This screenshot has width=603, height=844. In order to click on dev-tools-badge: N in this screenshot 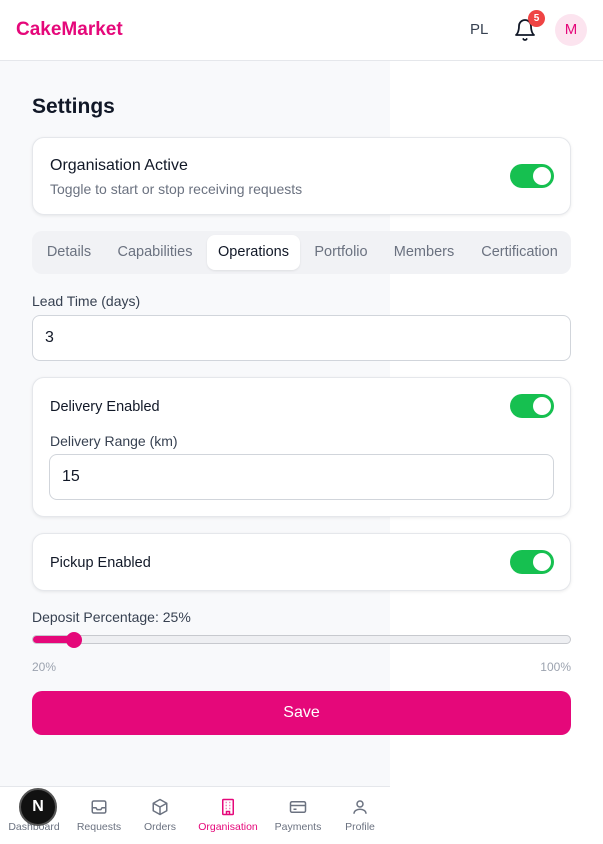, I will do `click(38, 807)`.